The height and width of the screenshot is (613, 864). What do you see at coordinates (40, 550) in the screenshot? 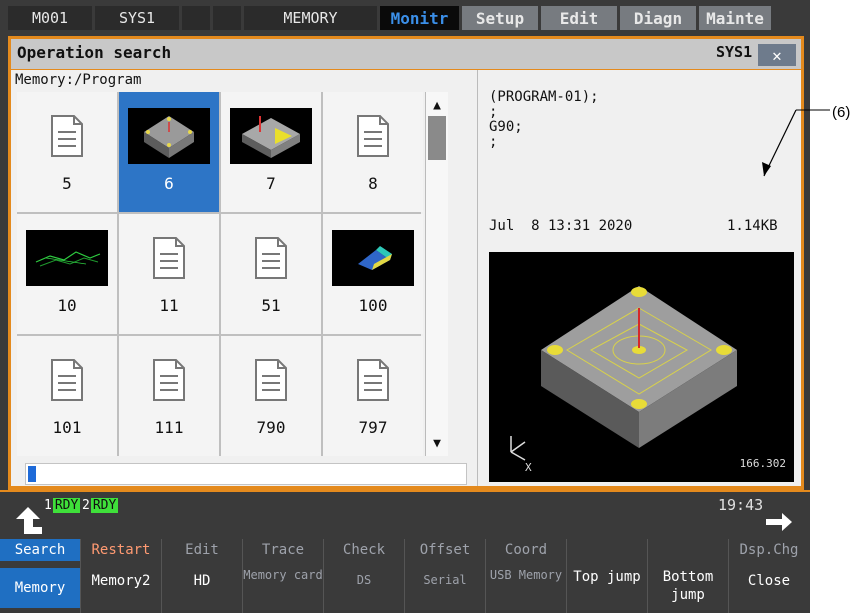
I see `menu-top-label: Search` at bounding box center [40, 550].